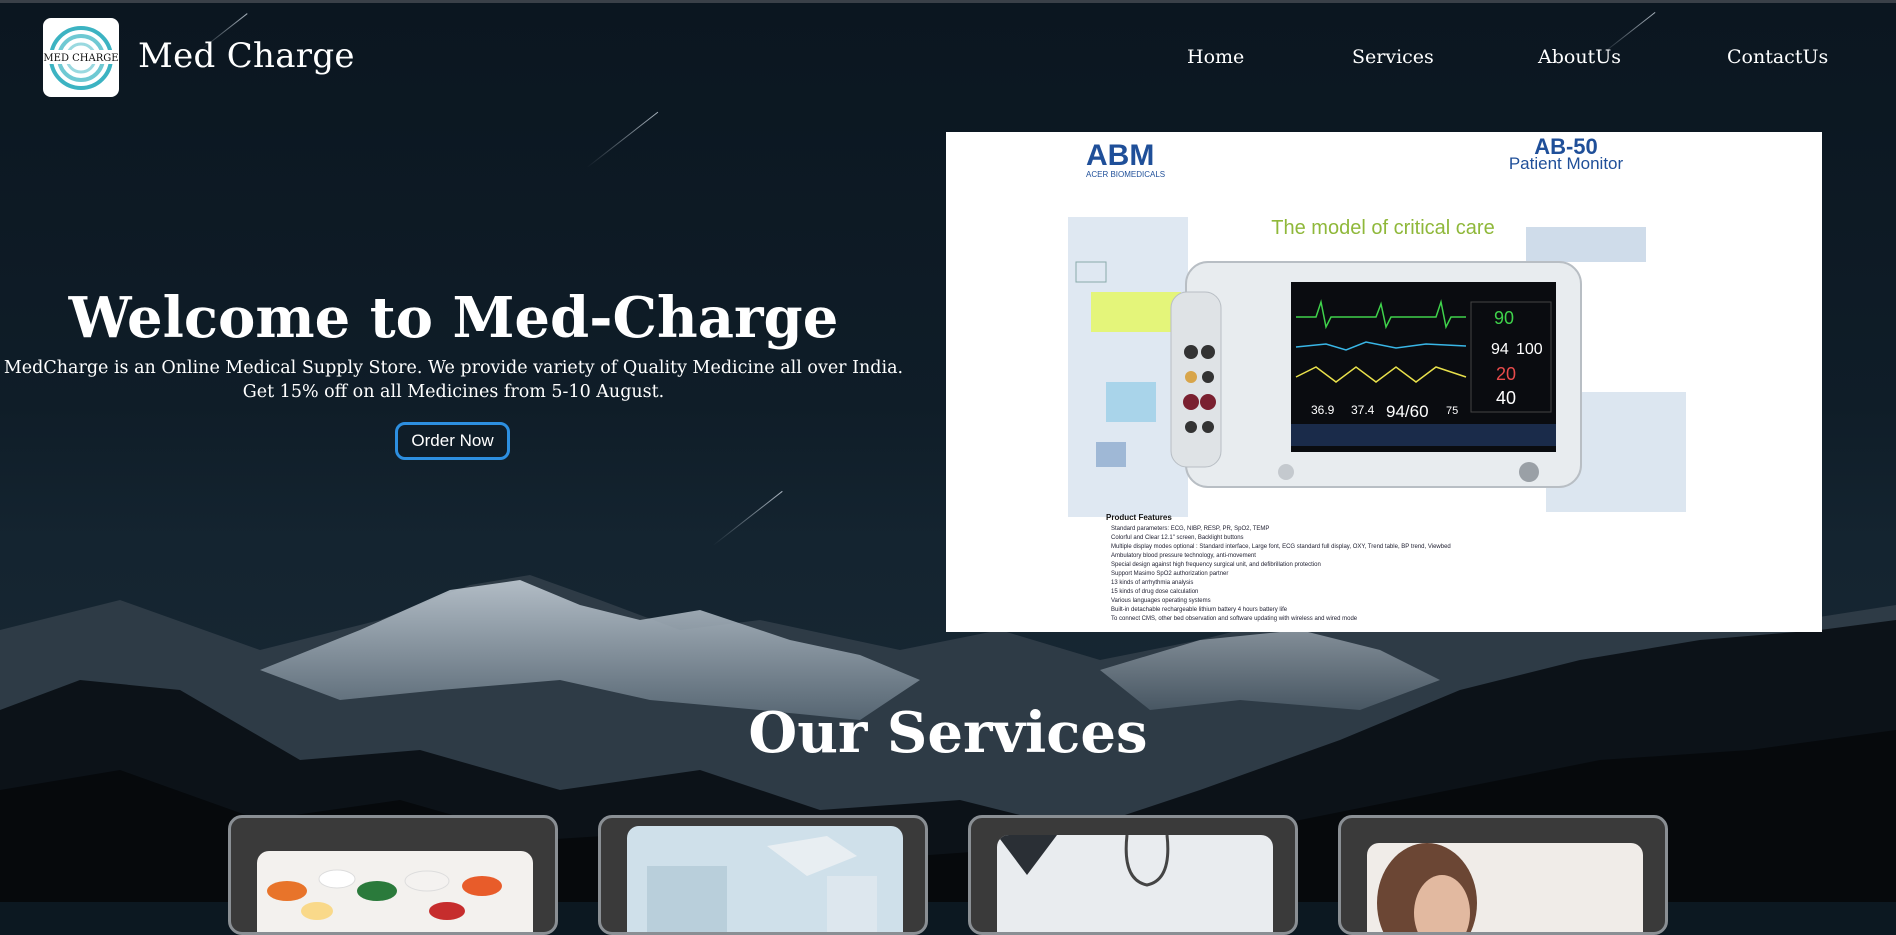  What do you see at coordinates (1500, 349) in the screenshot?
I see `monitor-spo2: 94` at bounding box center [1500, 349].